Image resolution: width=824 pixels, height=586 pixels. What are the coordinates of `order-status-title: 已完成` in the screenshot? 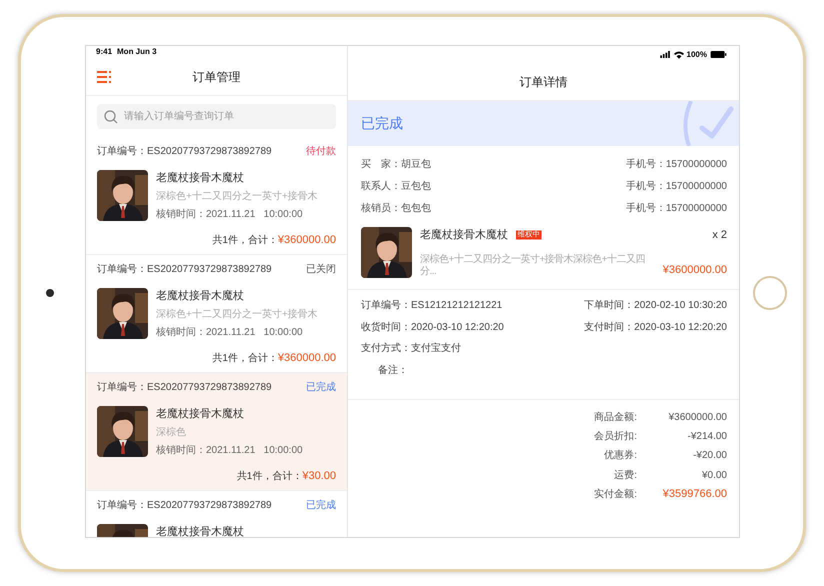 It's located at (382, 123).